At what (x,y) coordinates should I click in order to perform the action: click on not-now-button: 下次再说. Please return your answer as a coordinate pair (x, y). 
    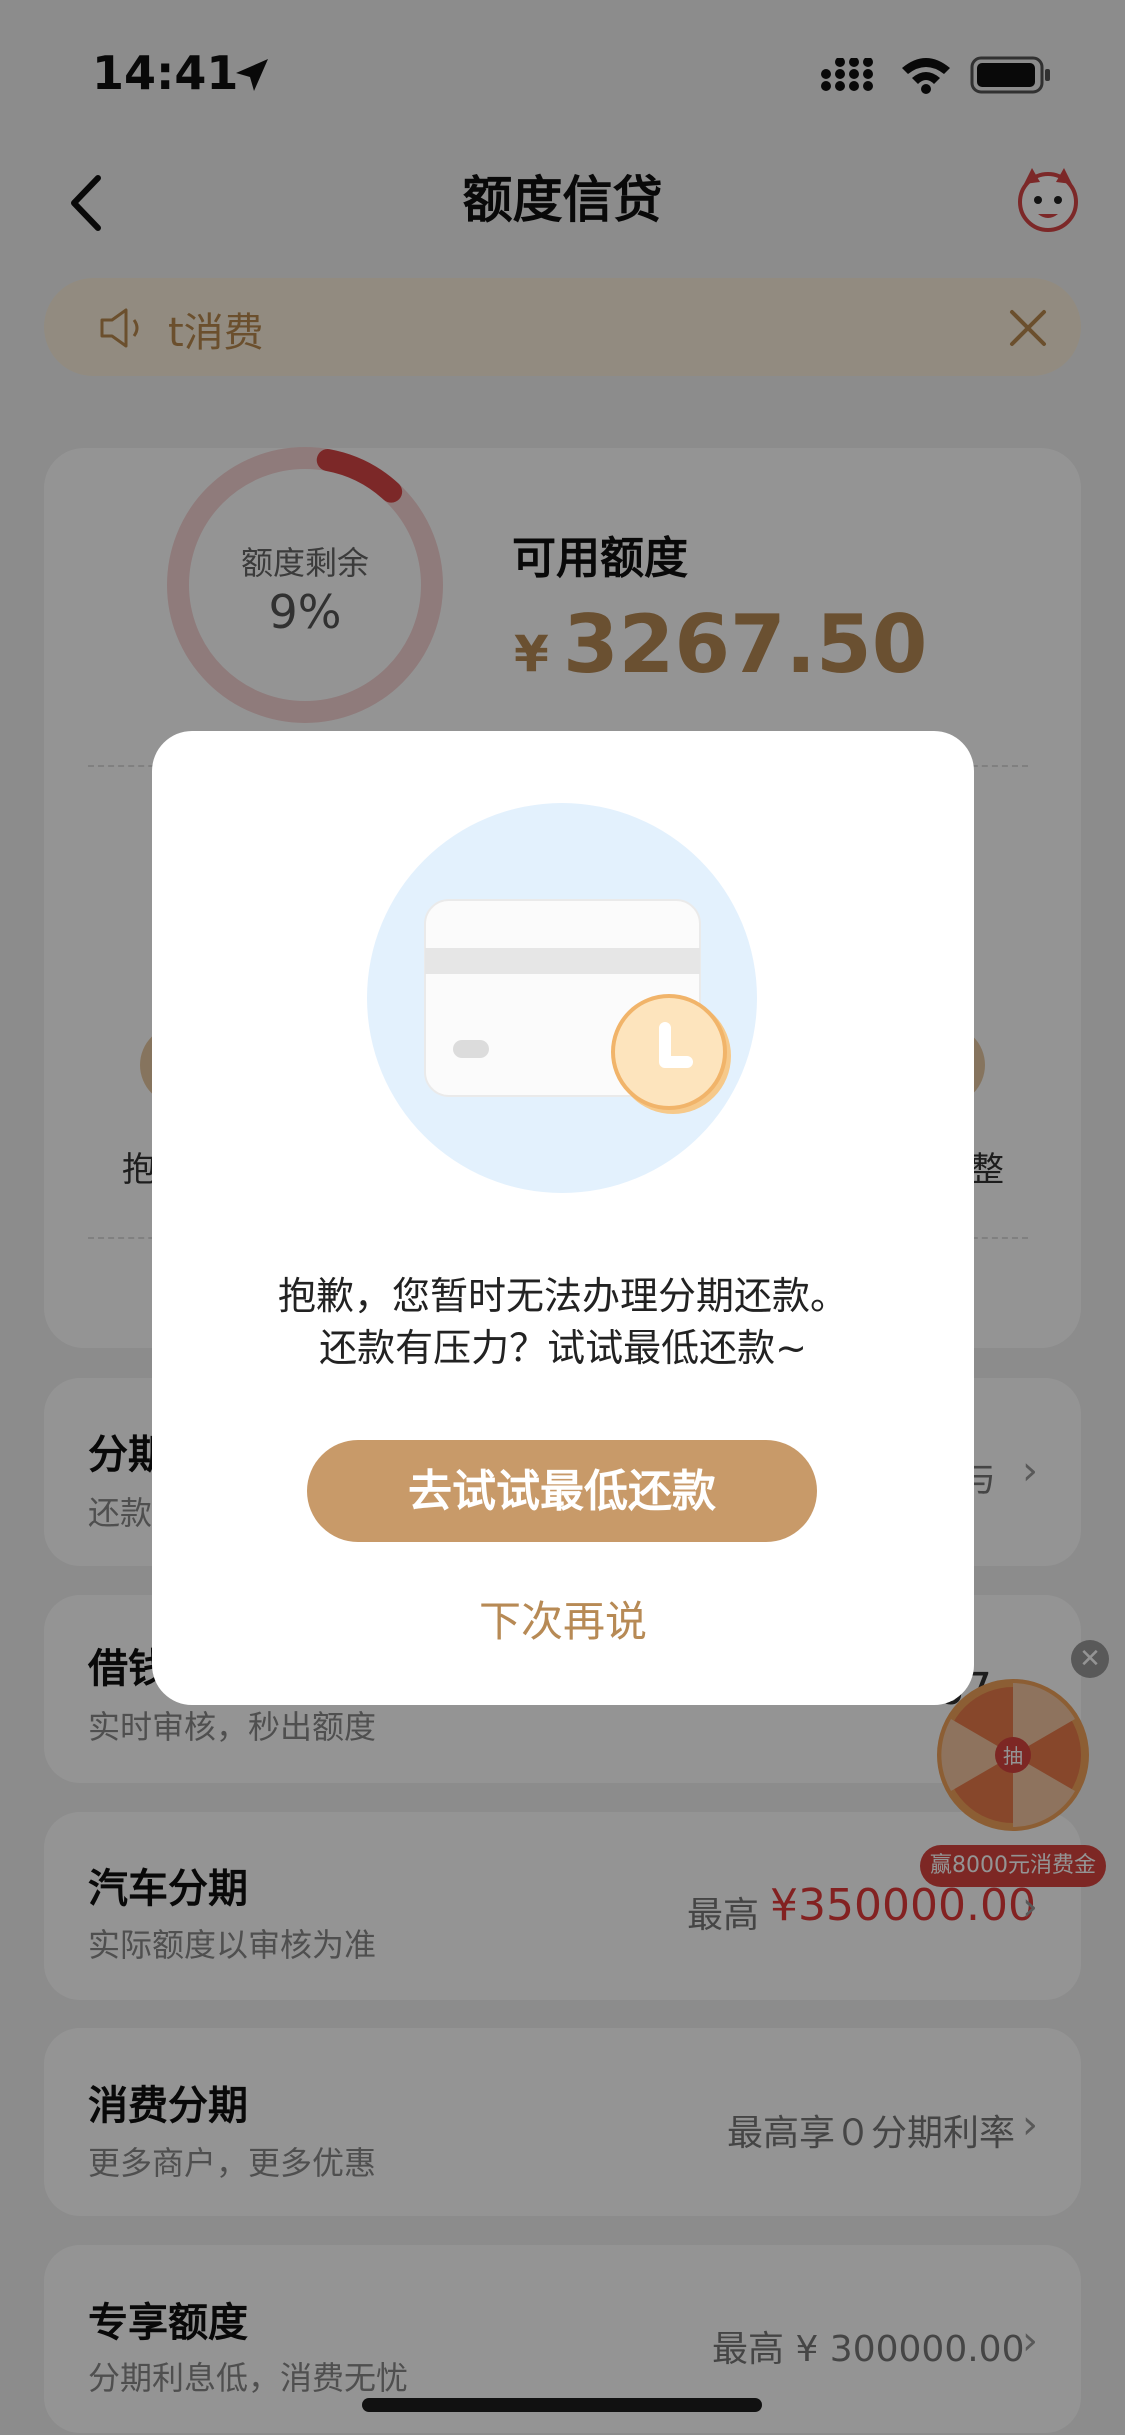
    Looking at the image, I should click on (563, 1618).